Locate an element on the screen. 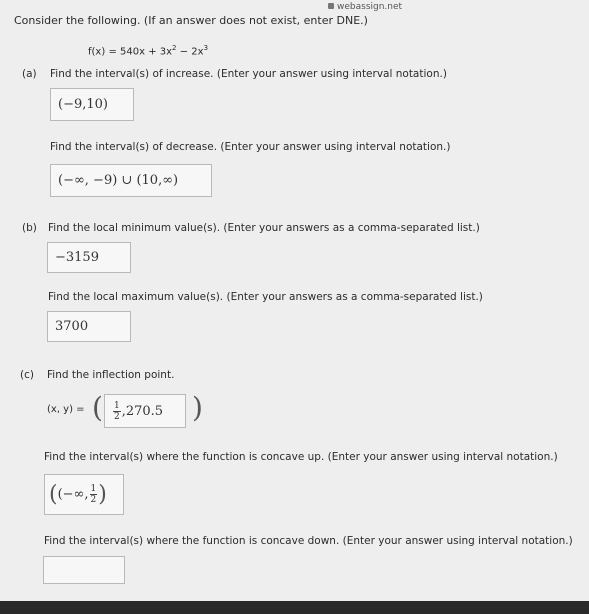 The image size is (589, 614). bottom-bar is located at coordinates (294, 607).